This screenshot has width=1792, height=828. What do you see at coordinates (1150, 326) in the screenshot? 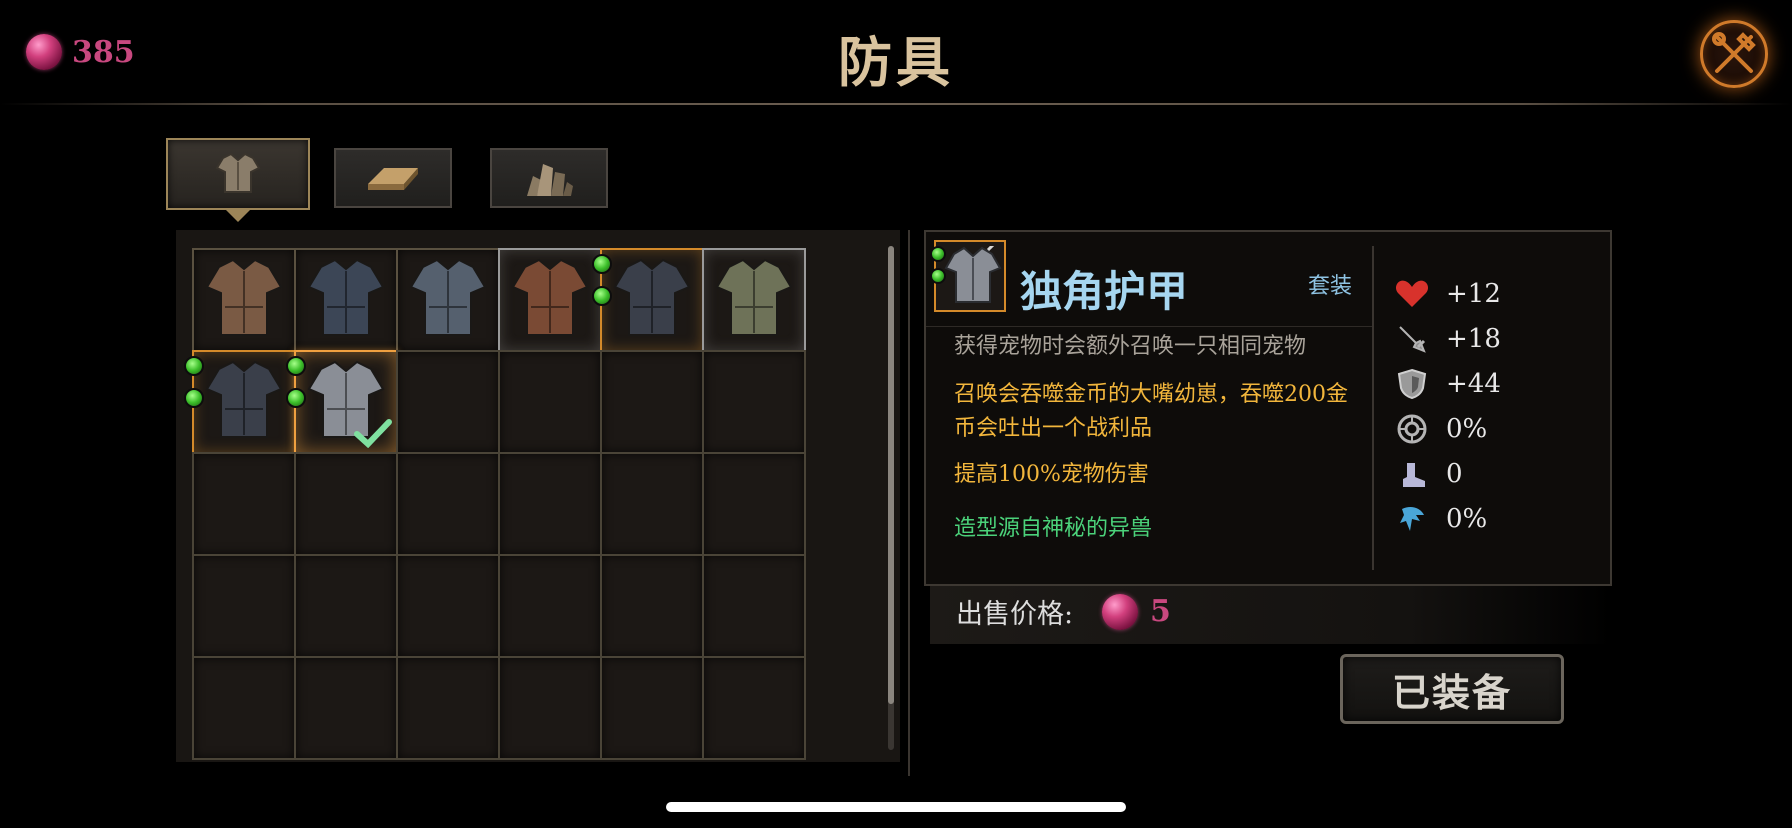
I see `description-divider` at bounding box center [1150, 326].